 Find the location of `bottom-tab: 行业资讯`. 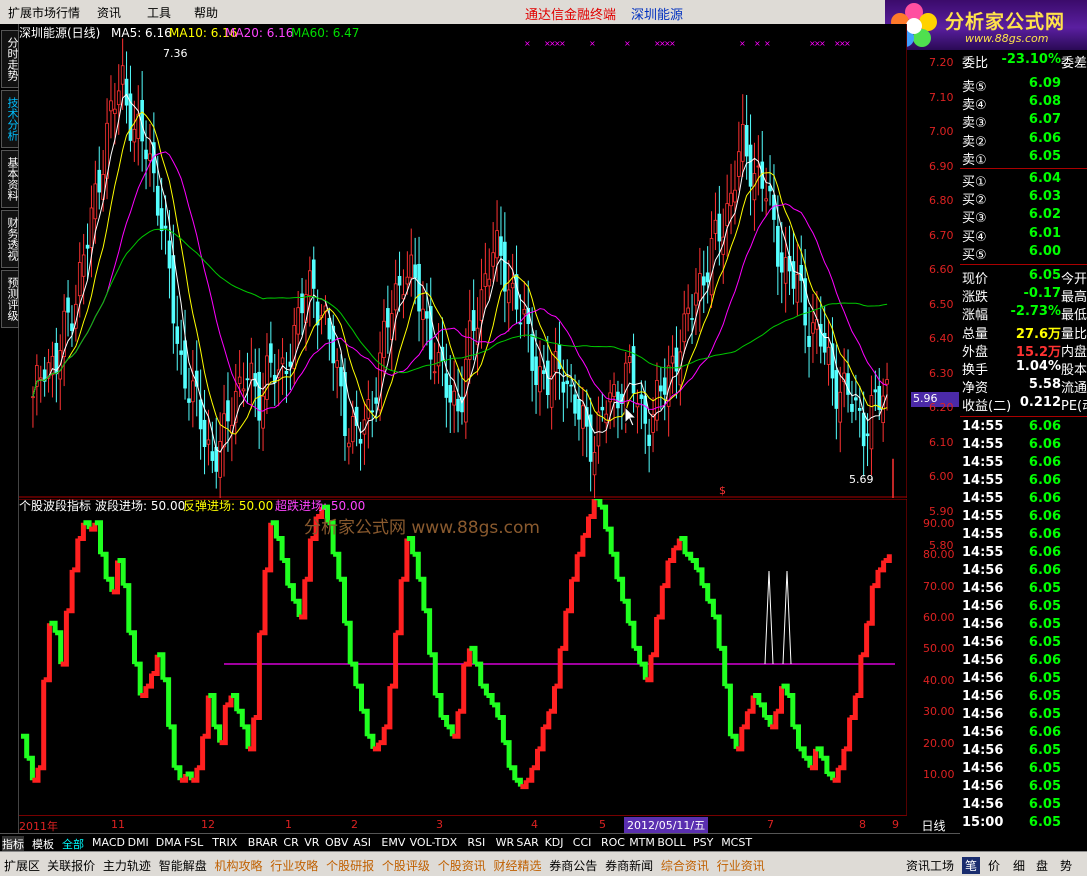

bottom-tab: 行业资讯 is located at coordinates (741, 865).